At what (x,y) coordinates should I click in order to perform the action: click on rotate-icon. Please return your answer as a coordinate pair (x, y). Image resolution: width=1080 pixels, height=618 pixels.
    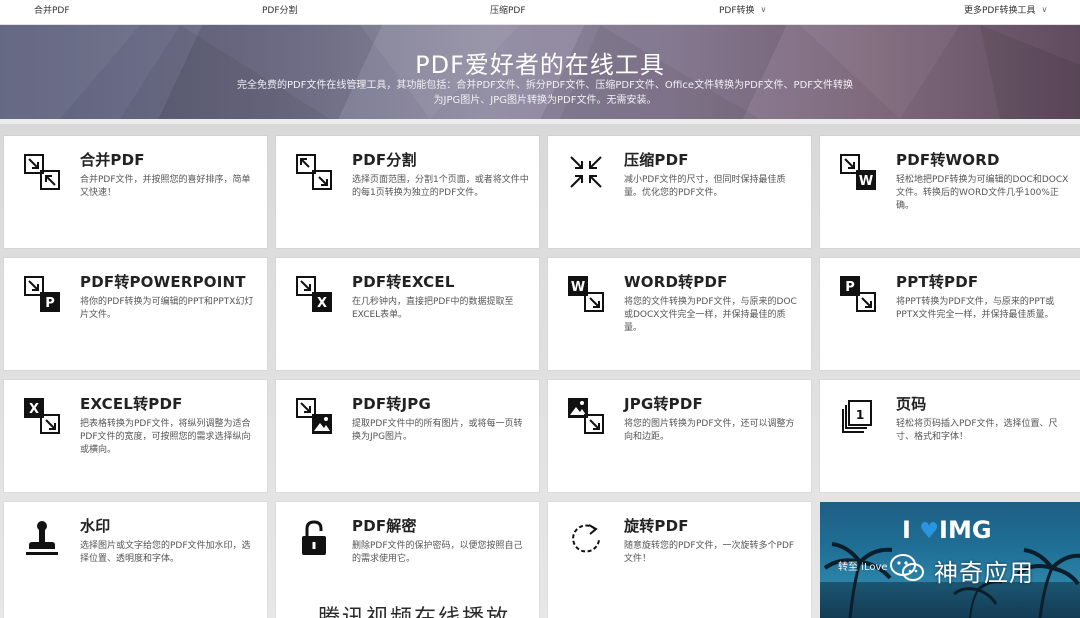
    Looking at the image, I should click on (586, 538).